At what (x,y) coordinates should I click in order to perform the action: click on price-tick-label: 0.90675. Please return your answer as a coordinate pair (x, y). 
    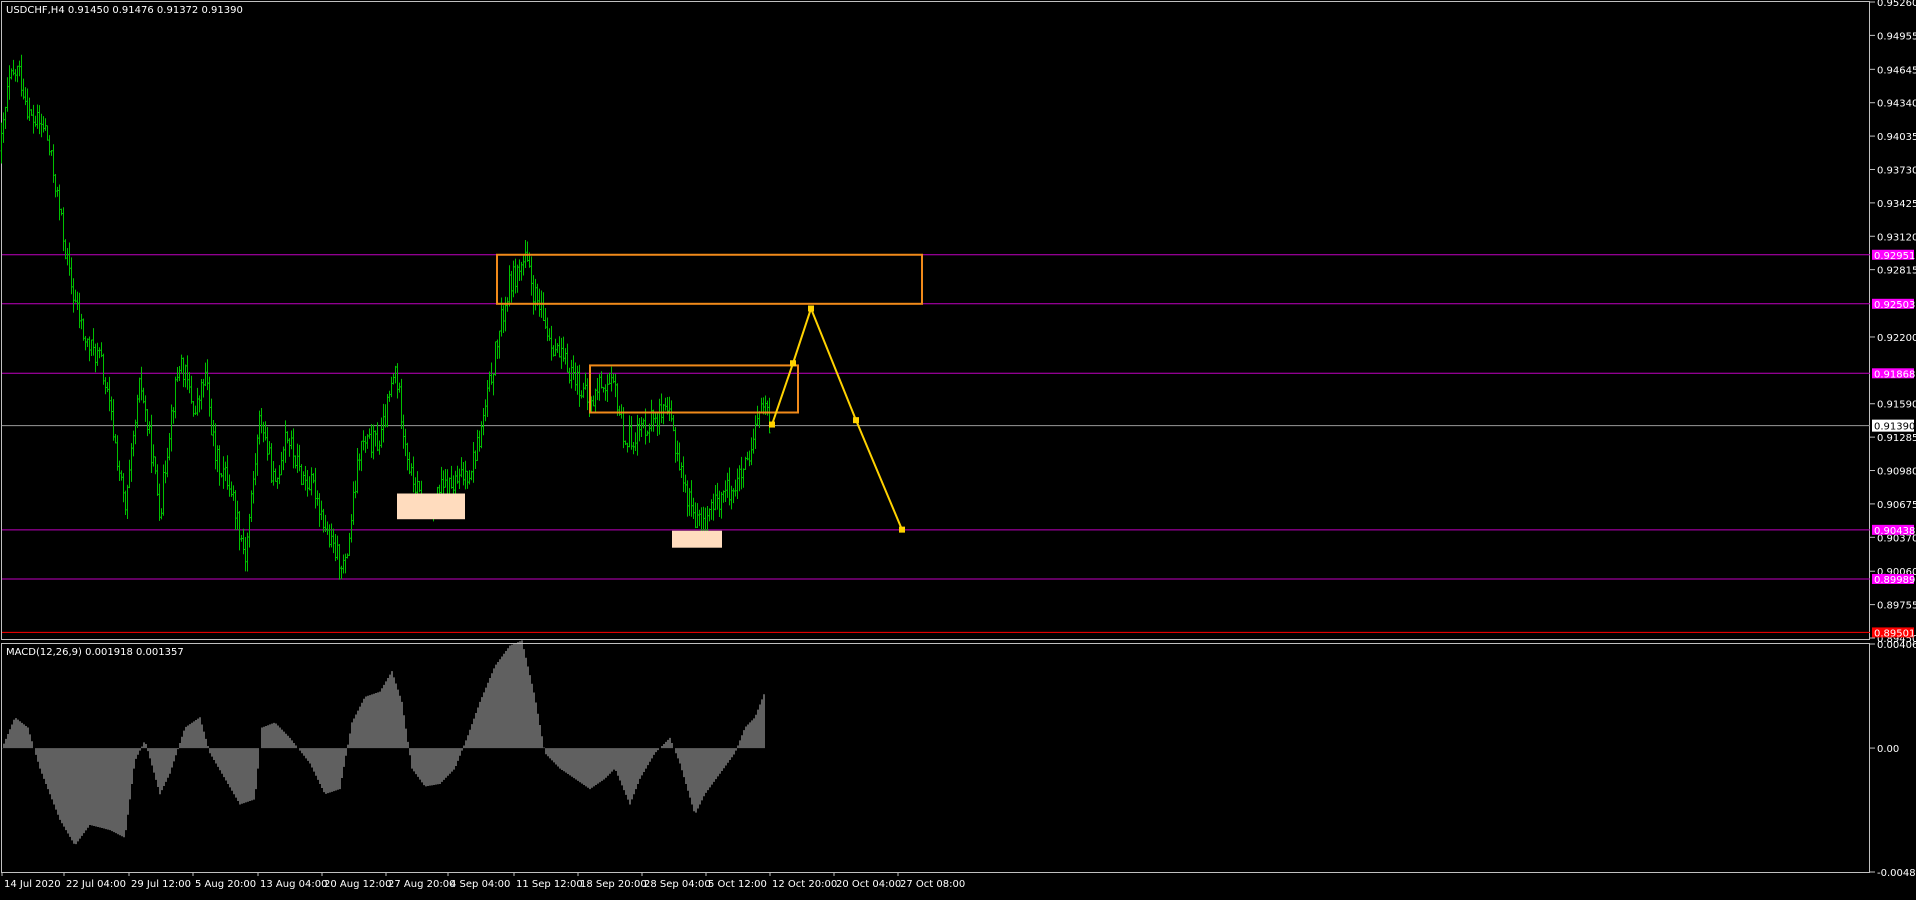
    Looking at the image, I should click on (1896, 505).